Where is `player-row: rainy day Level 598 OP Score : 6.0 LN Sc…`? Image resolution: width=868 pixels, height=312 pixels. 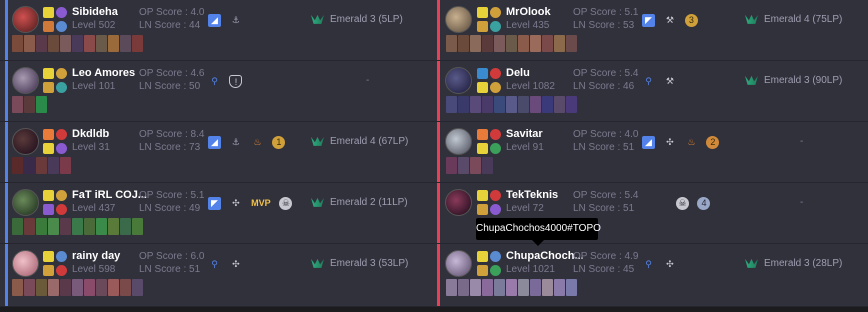 player-row: rainy day Level 598 OP Score : 6.0 LN Sc… is located at coordinates (217, 275).